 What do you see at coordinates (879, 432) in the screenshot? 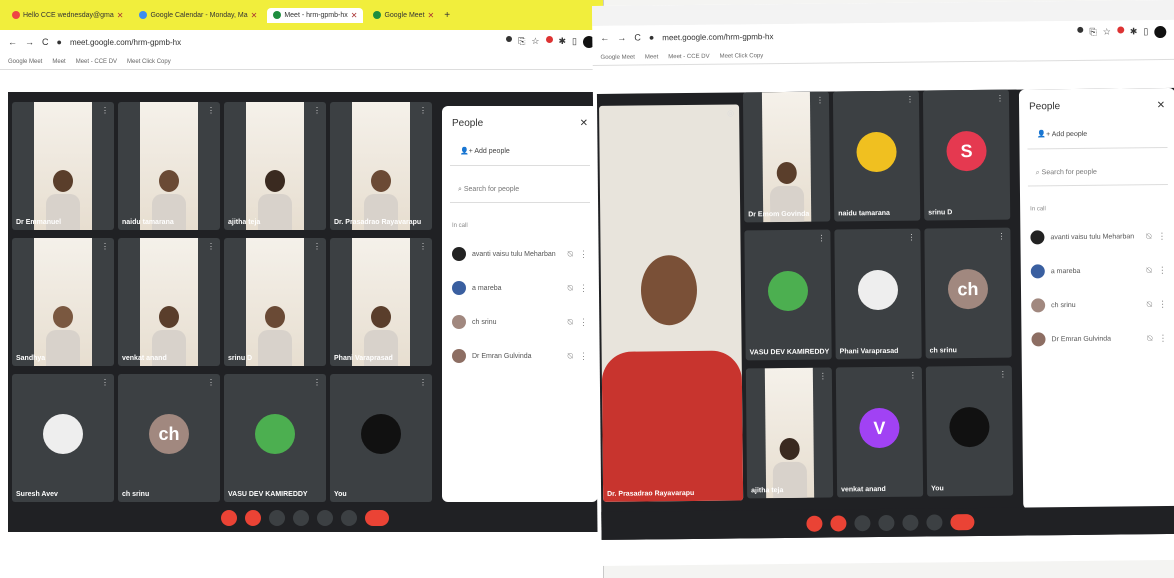
I see `participant-tile: V ⋮ venkat anand` at bounding box center [879, 432].